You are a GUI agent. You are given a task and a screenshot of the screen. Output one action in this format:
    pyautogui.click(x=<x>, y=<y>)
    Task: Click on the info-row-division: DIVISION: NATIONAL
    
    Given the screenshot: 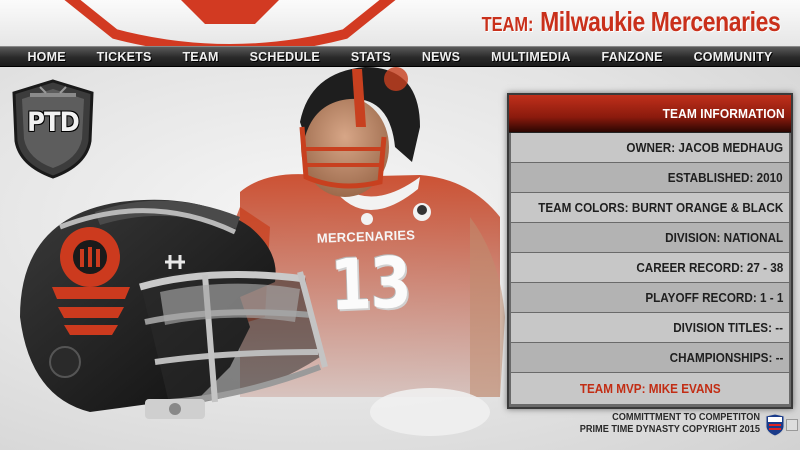 What is the action you would take?
    pyautogui.click(x=650, y=238)
    